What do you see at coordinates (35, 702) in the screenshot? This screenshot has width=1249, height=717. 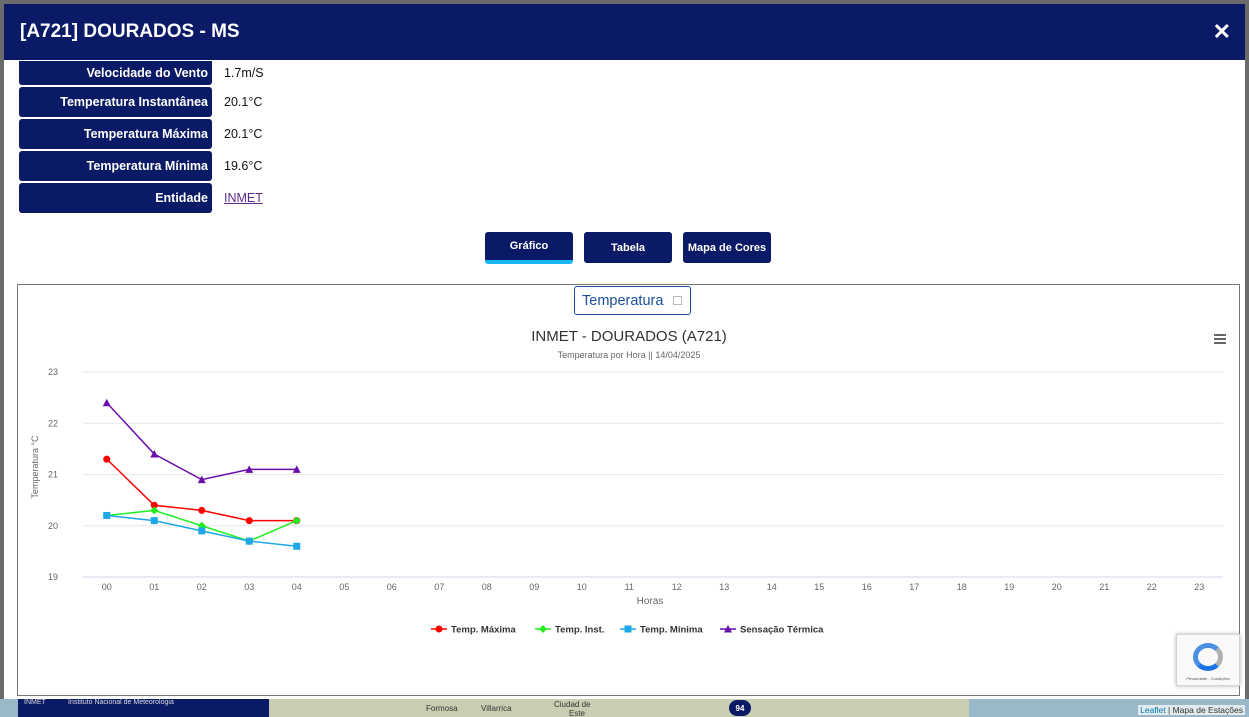 I see `footer-org-short: INMET` at bounding box center [35, 702].